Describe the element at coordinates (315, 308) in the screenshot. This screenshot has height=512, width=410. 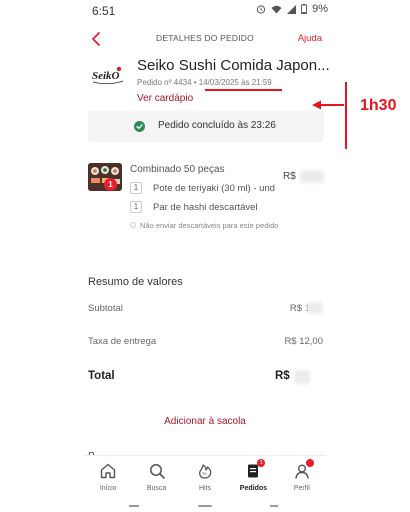
I see `subtotal-redacted` at that location.